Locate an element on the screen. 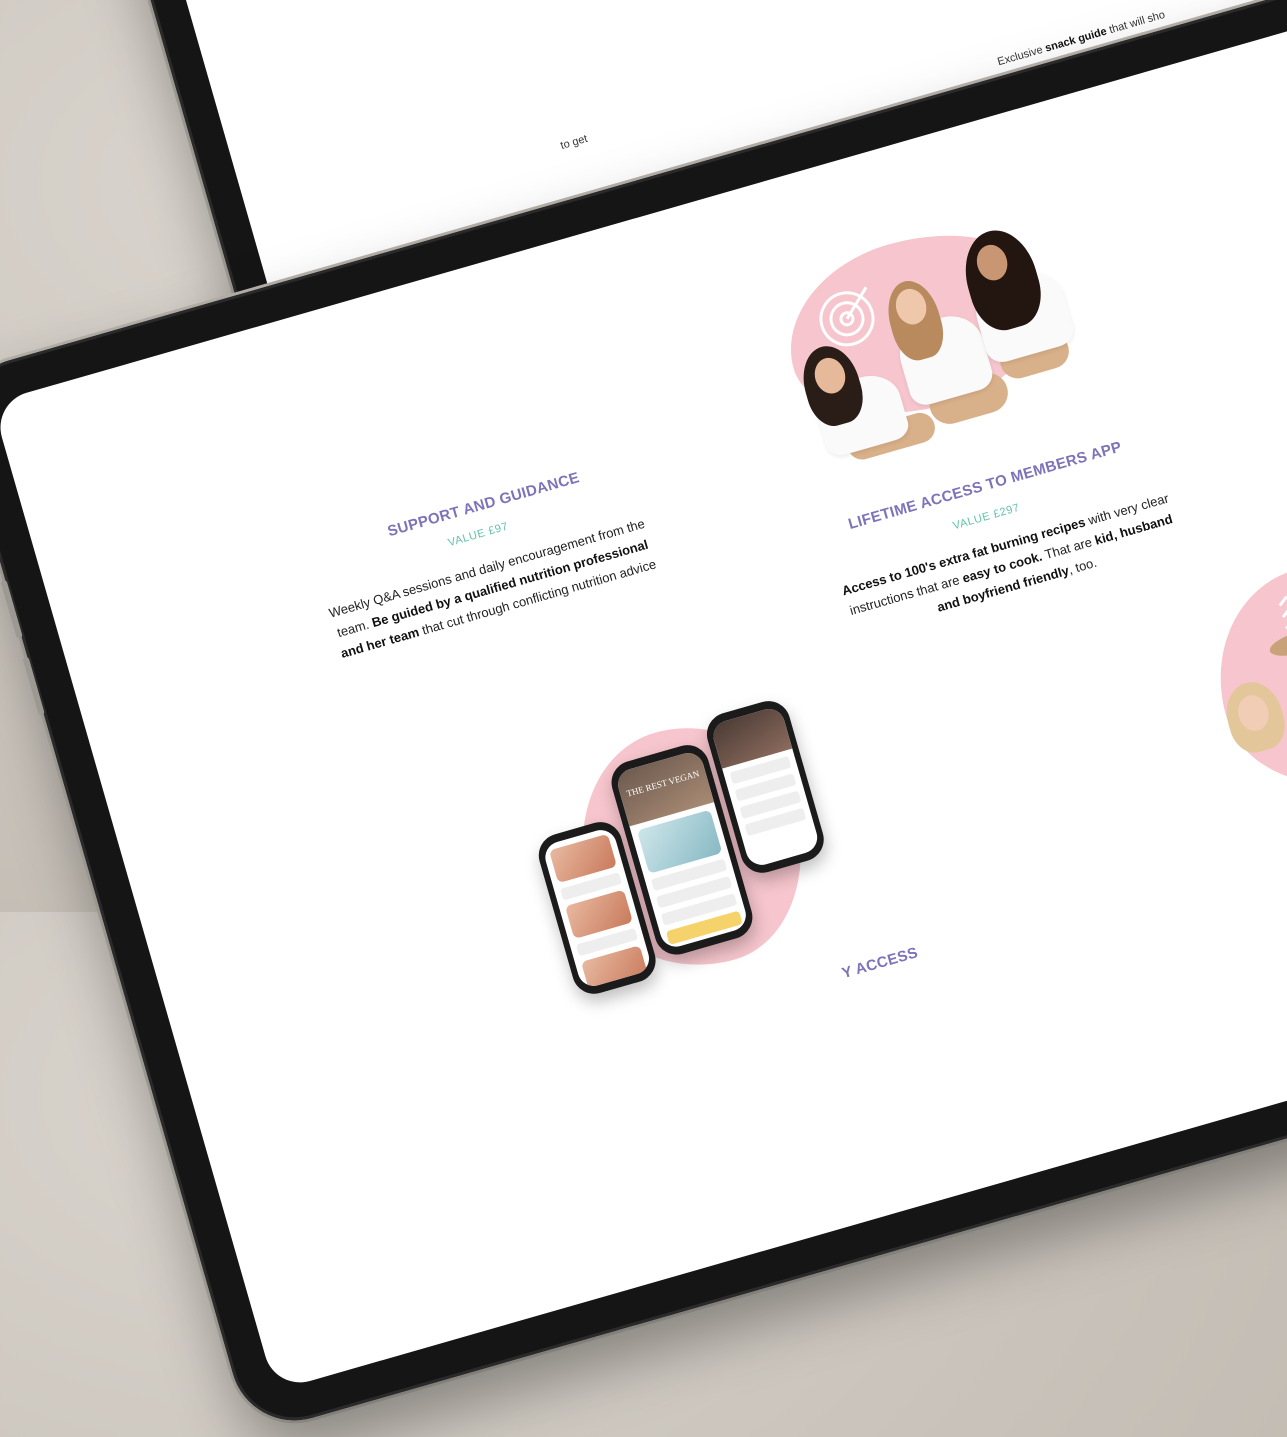 Image resolution: width=1287 pixels, height=1437 pixels. bottom-pink-blob is located at coordinates (1239, 674).